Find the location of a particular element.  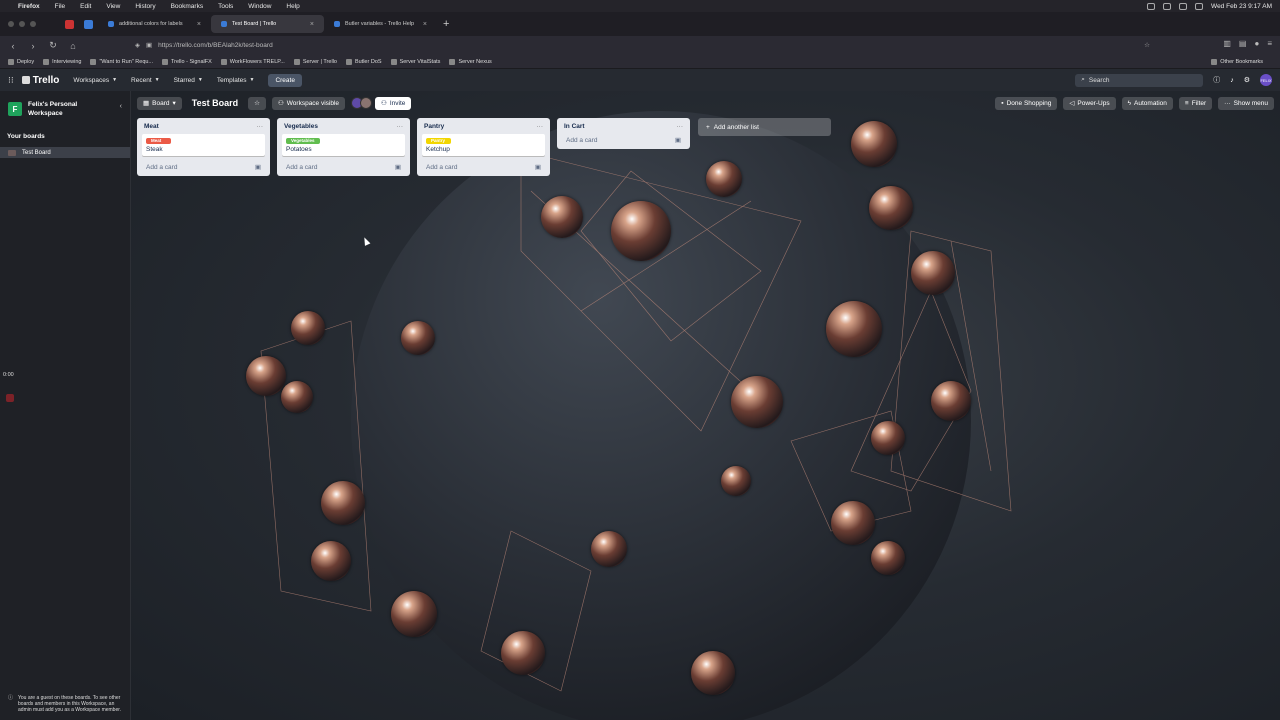

menu-edit: Edit is located at coordinates (85, 6).